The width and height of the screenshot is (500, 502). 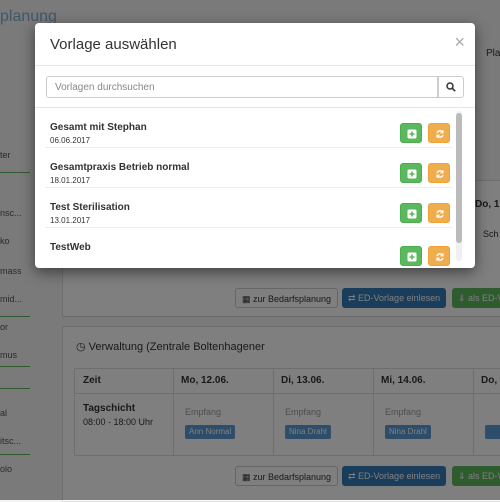 I want to click on template-list-item: TestWeb, so click(x=249, y=248).